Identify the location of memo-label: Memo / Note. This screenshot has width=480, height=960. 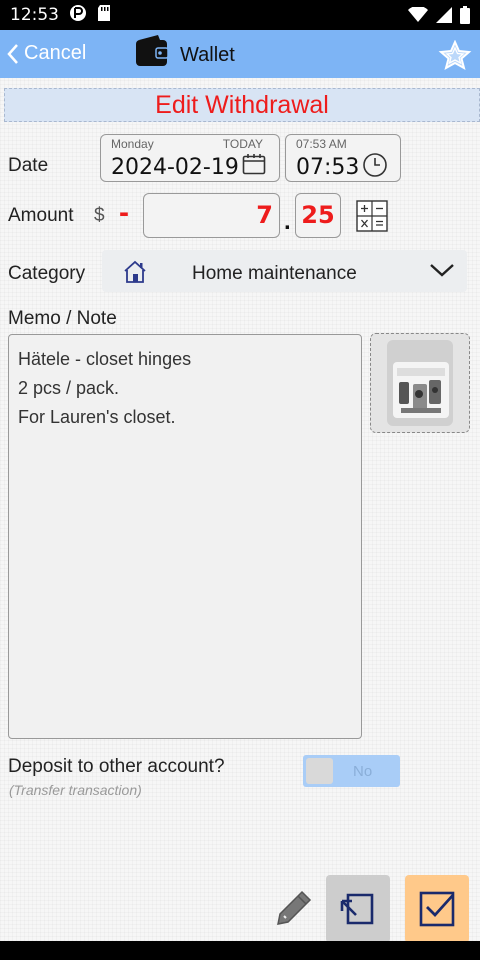
(62, 318).